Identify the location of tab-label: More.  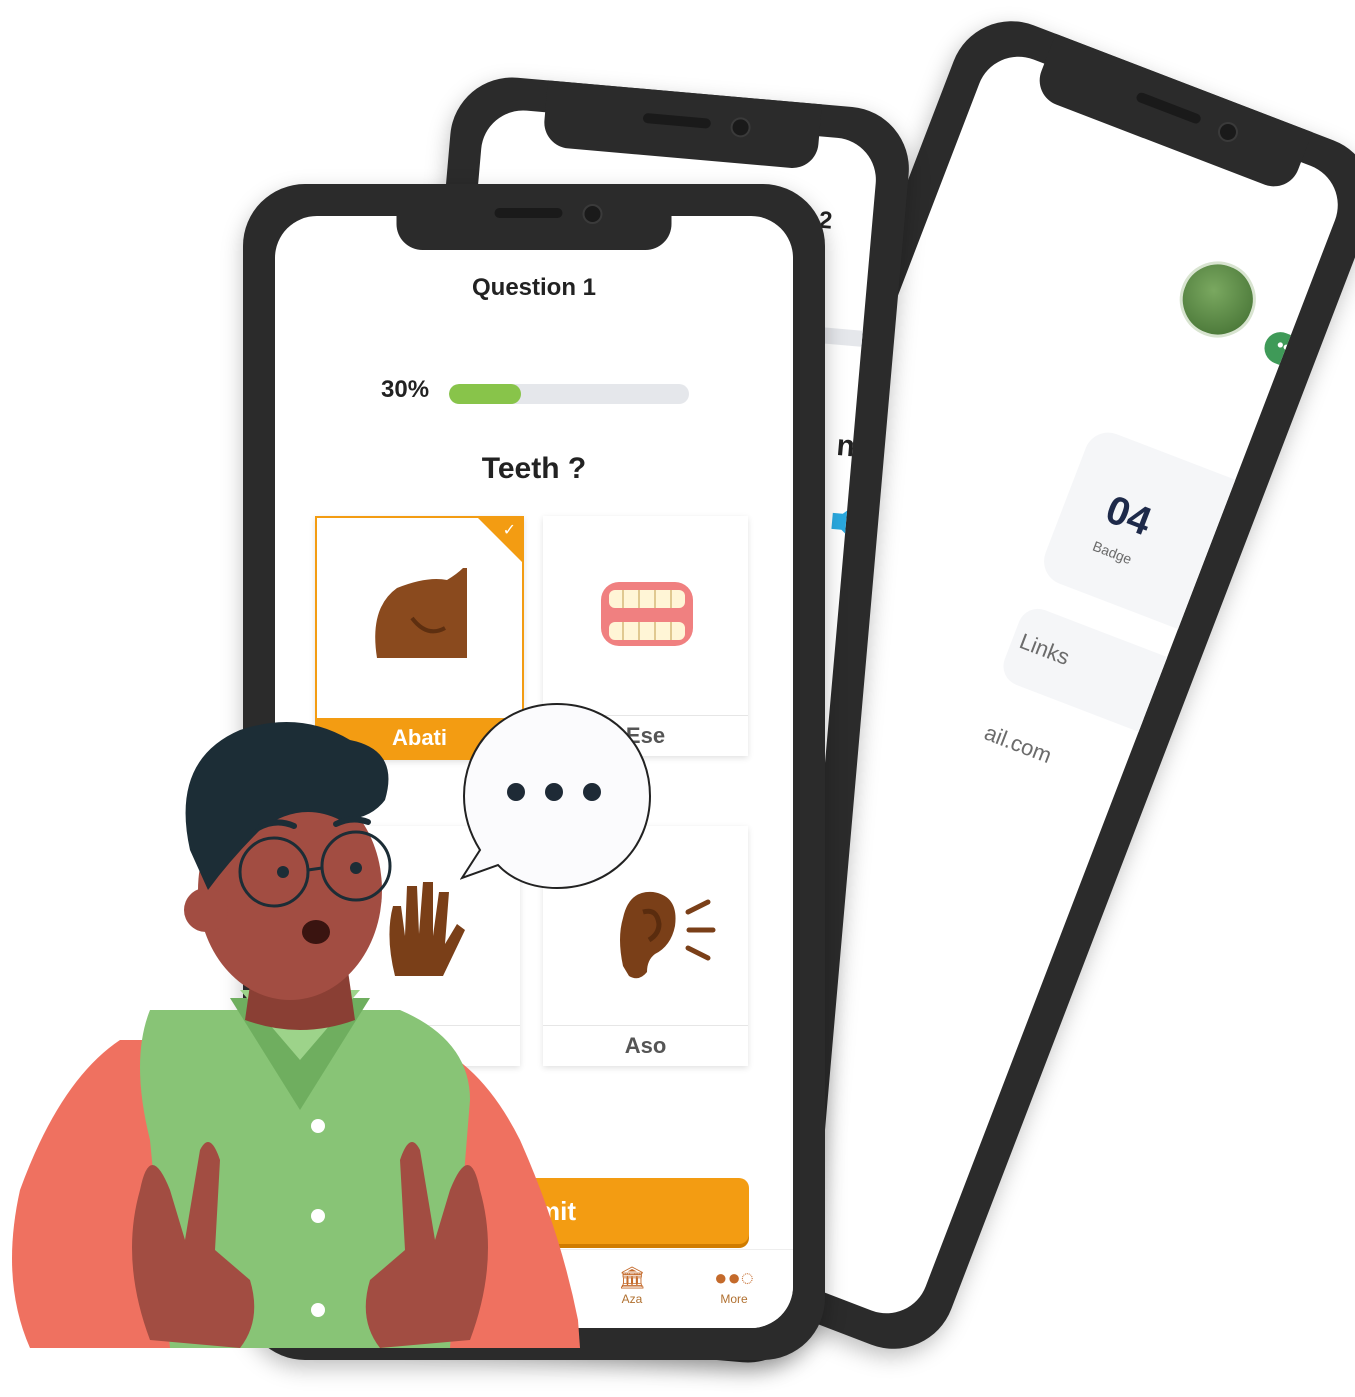
(734, 1299).